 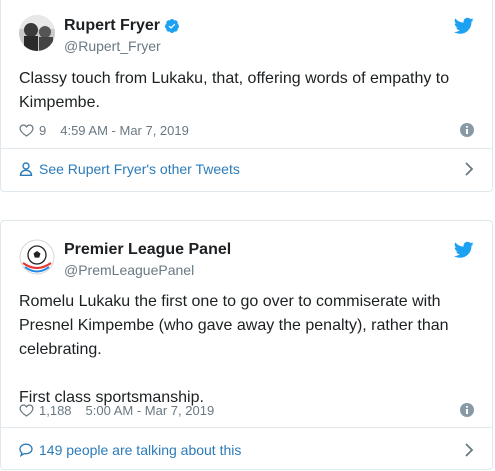 What do you see at coordinates (147, 250) in the screenshot?
I see `display-name: Premier League Panel` at bounding box center [147, 250].